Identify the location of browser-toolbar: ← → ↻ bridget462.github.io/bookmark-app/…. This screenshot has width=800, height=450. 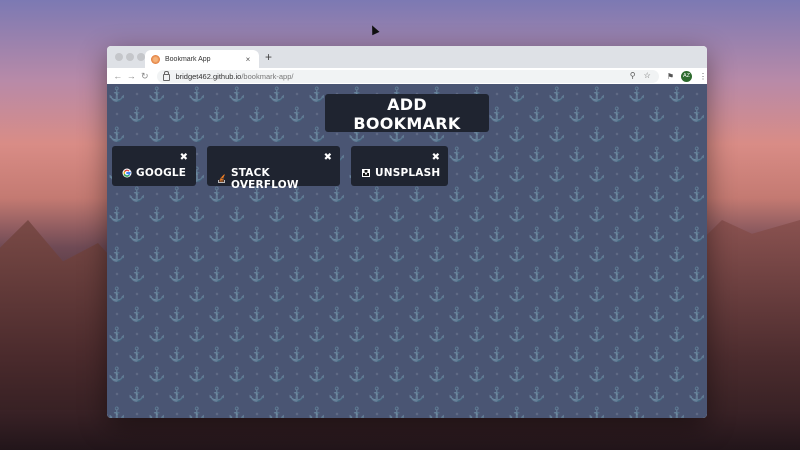
(407, 76).